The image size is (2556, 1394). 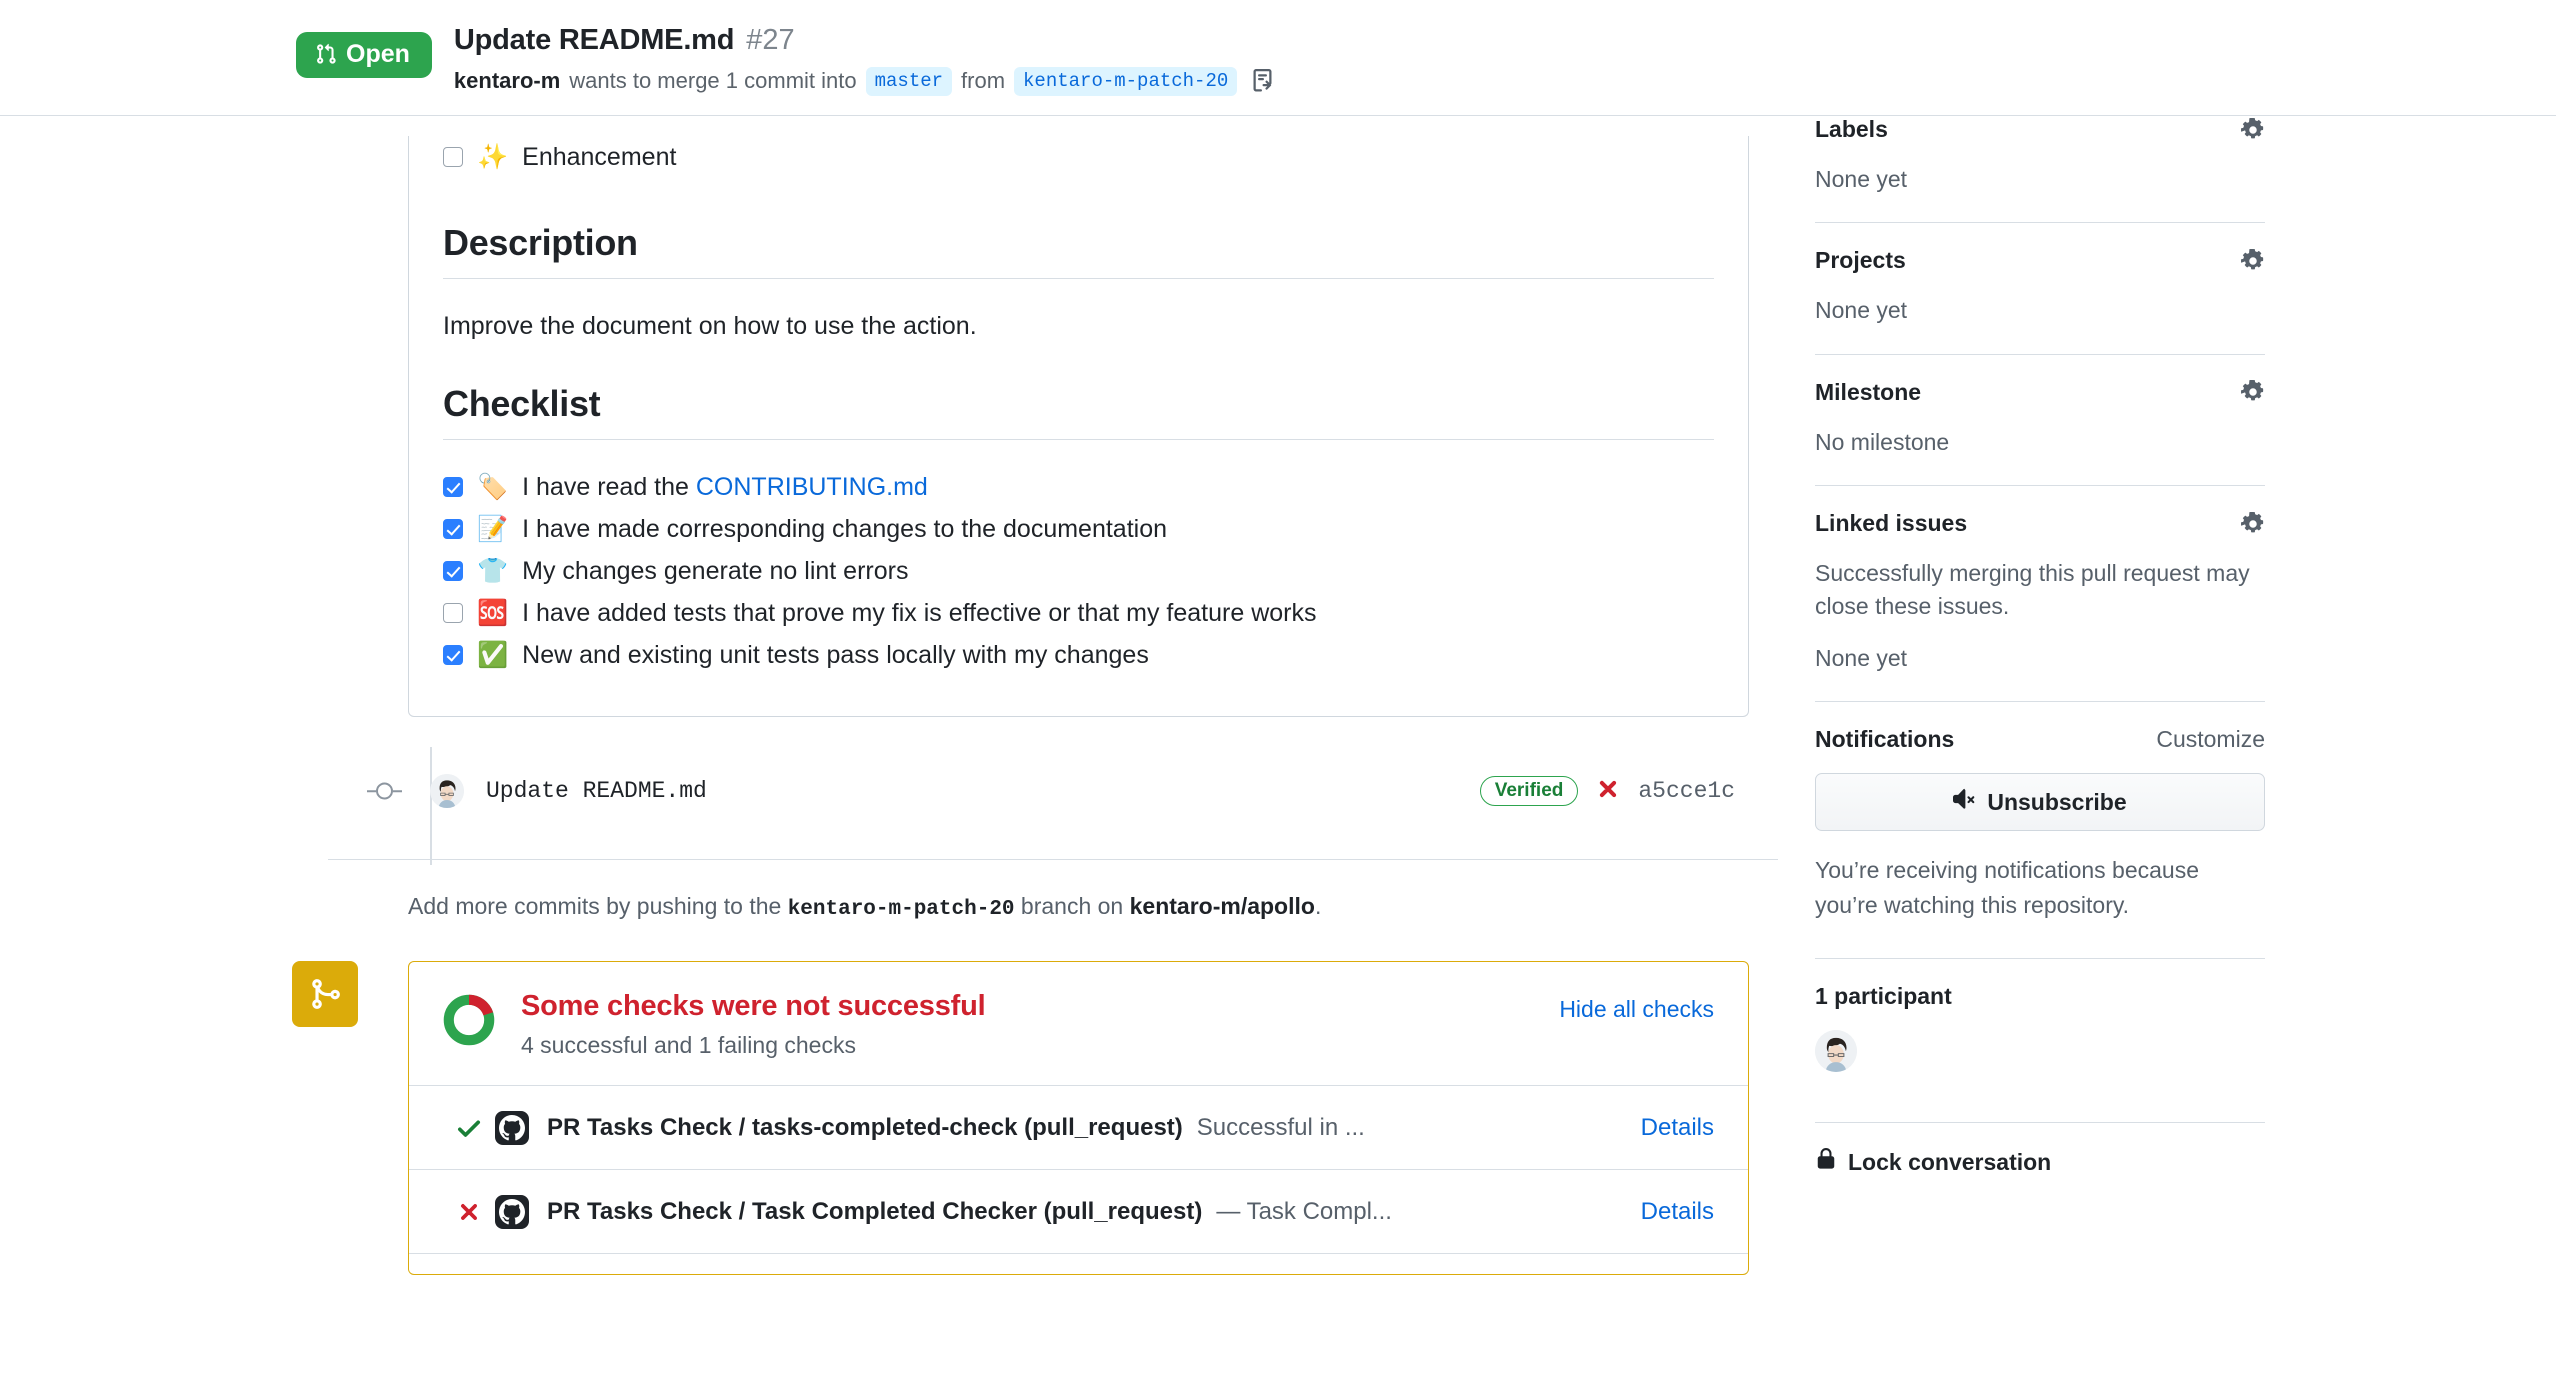 What do you see at coordinates (325, 994) in the screenshot?
I see `git-merge-icon` at bounding box center [325, 994].